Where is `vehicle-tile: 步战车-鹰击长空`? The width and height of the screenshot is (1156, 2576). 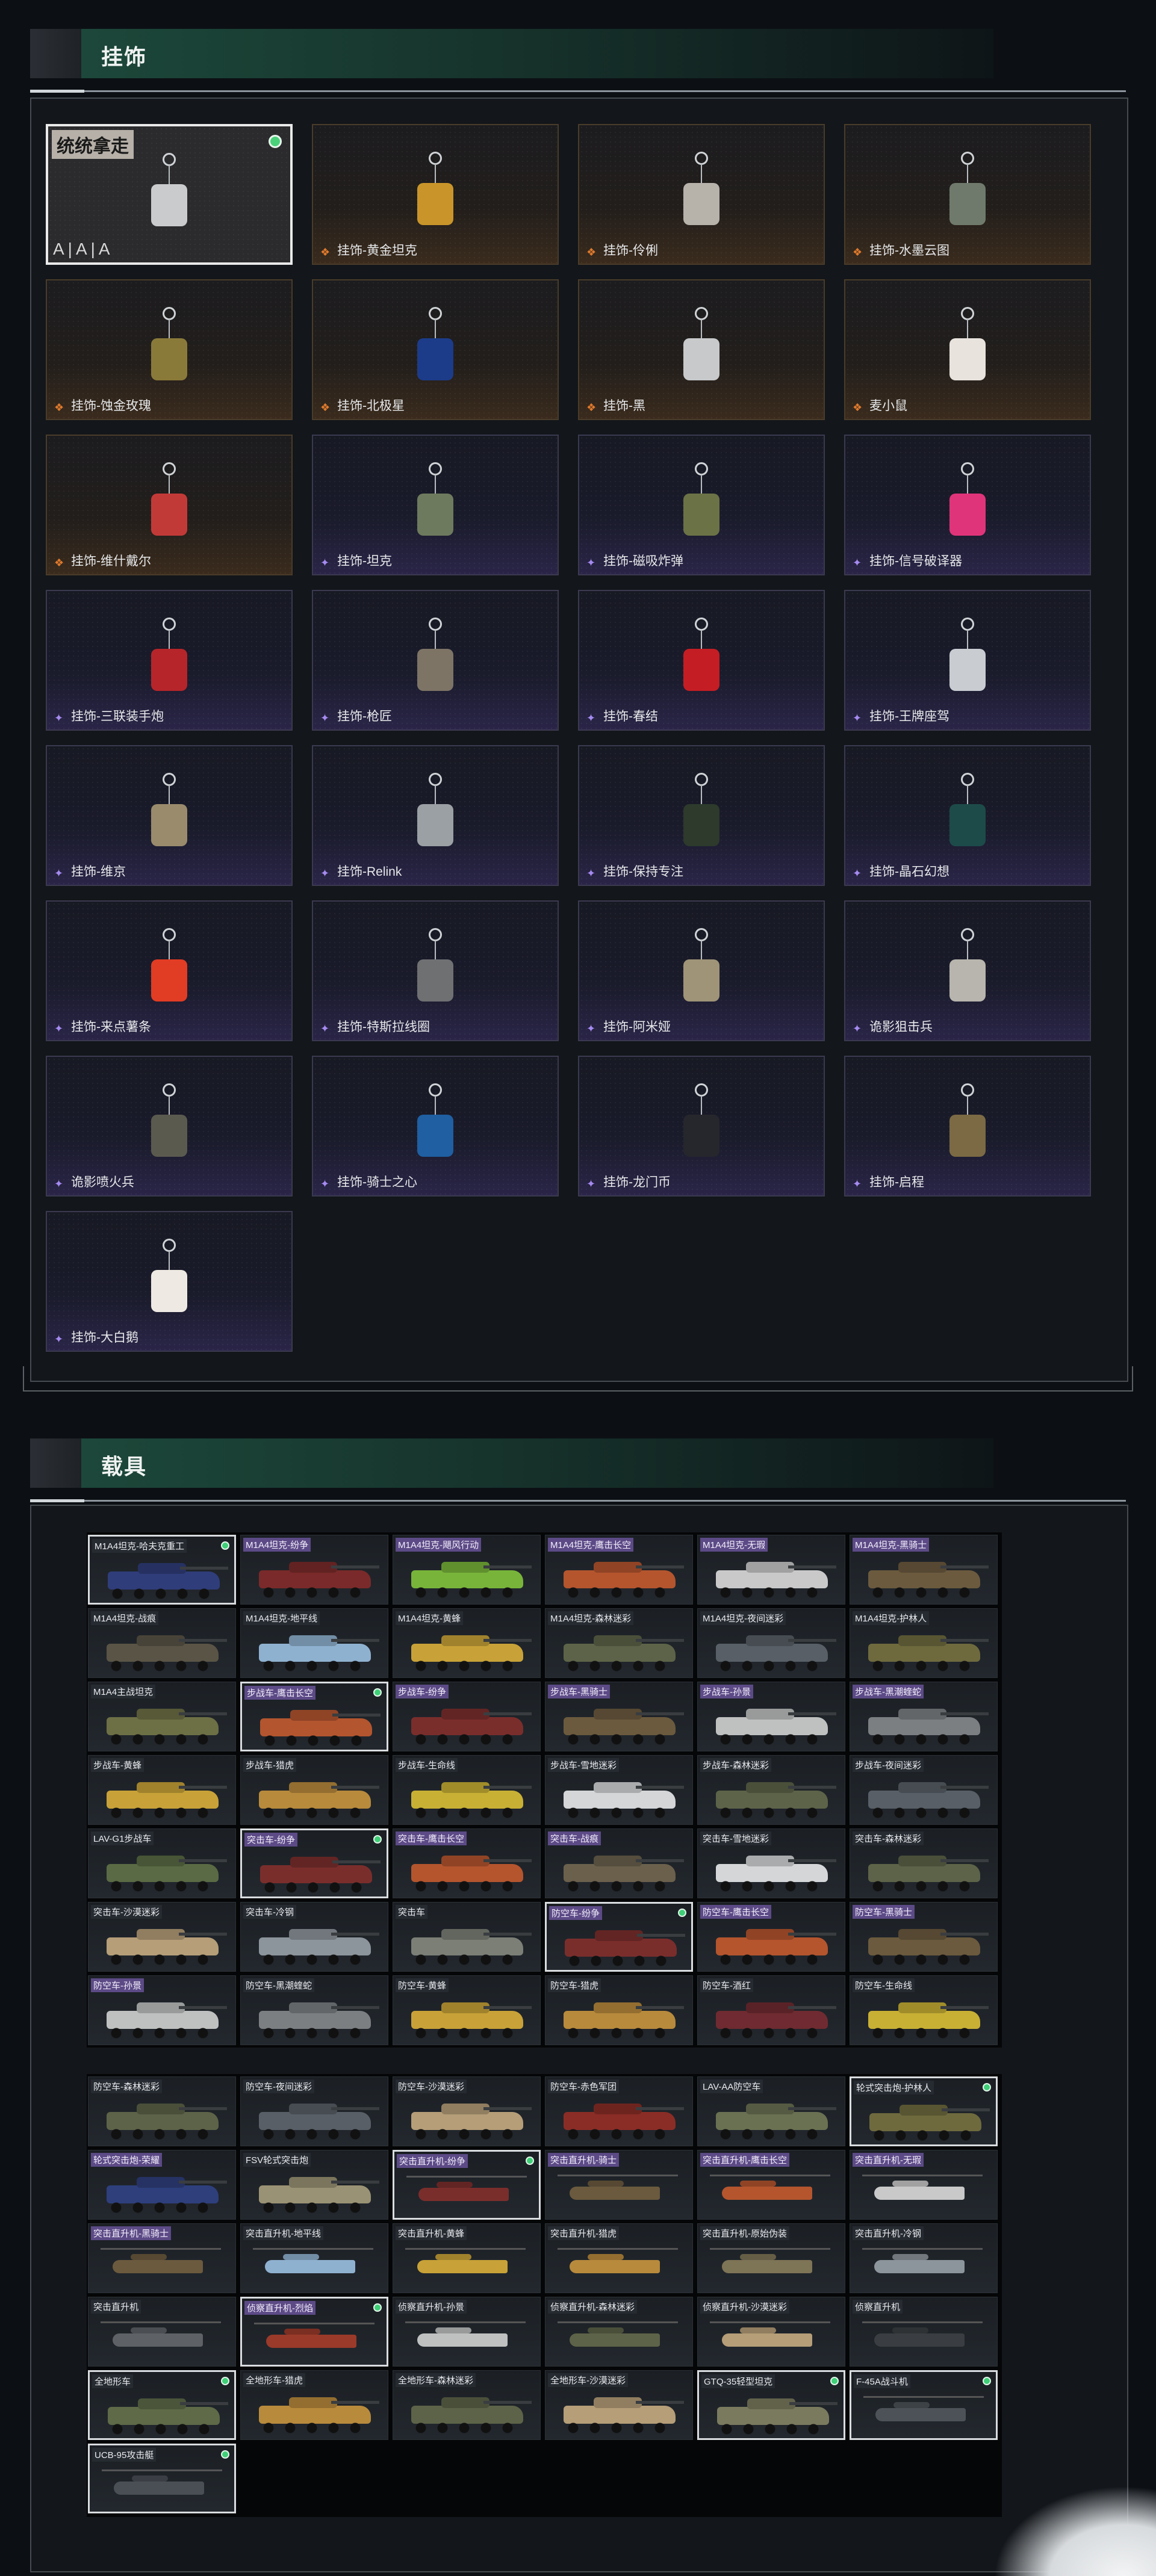
vehicle-tile: 步战车-鹰击长空 is located at coordinates (314, 1716).